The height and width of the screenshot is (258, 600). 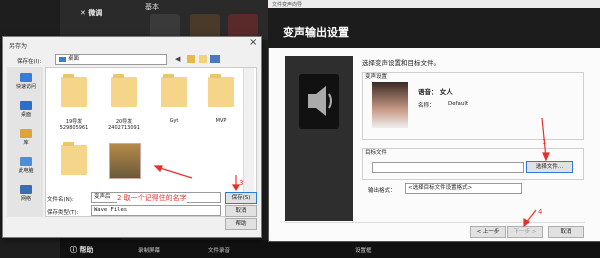 What do you see at coordinates (287, 5) in the screenshot?
I see `wizard-titlebar-text: 文件变声向导` at bounding box center [287, 5].